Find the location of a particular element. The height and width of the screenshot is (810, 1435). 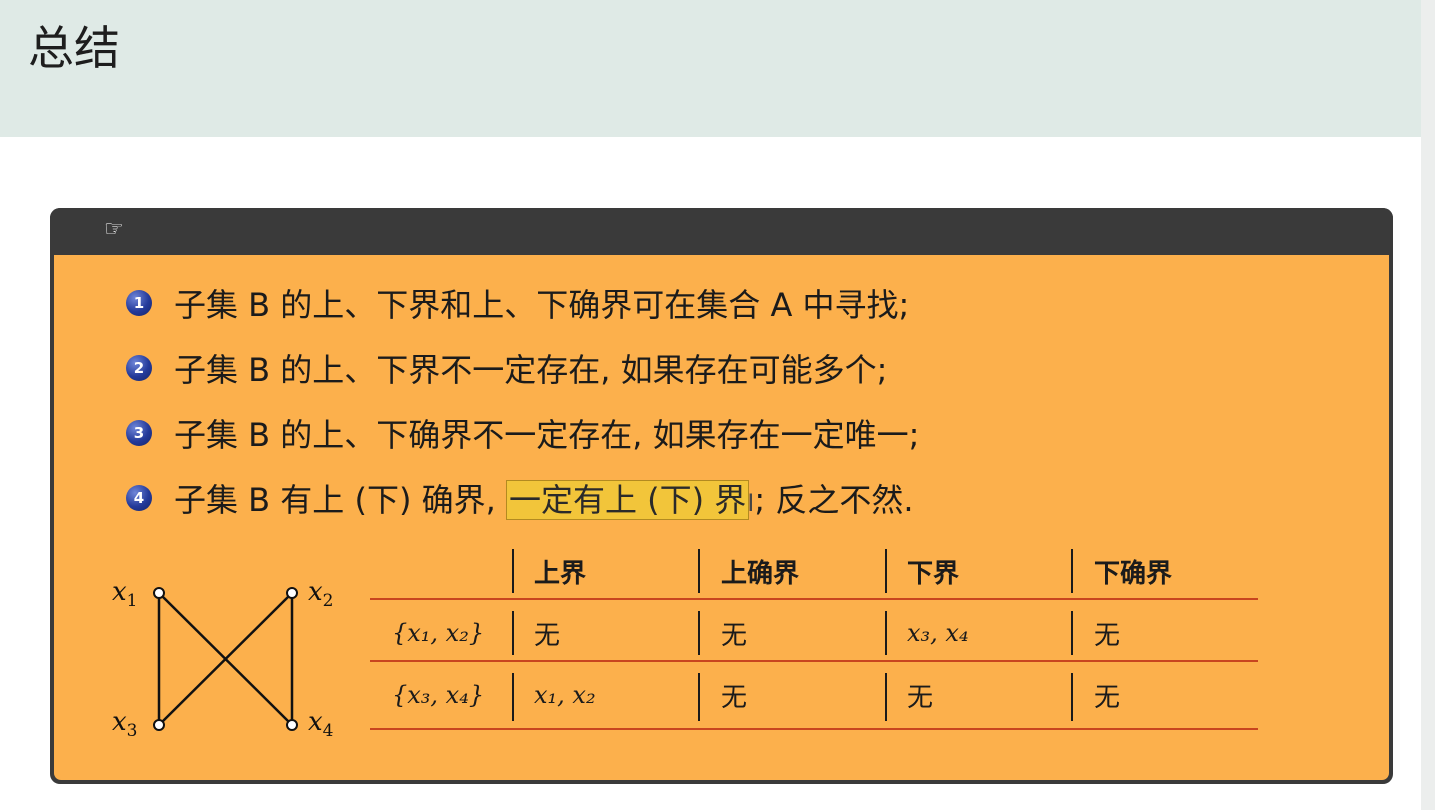

bipartite-graph: x1 x2 x3 x4 is located at coordinates (223, 659).